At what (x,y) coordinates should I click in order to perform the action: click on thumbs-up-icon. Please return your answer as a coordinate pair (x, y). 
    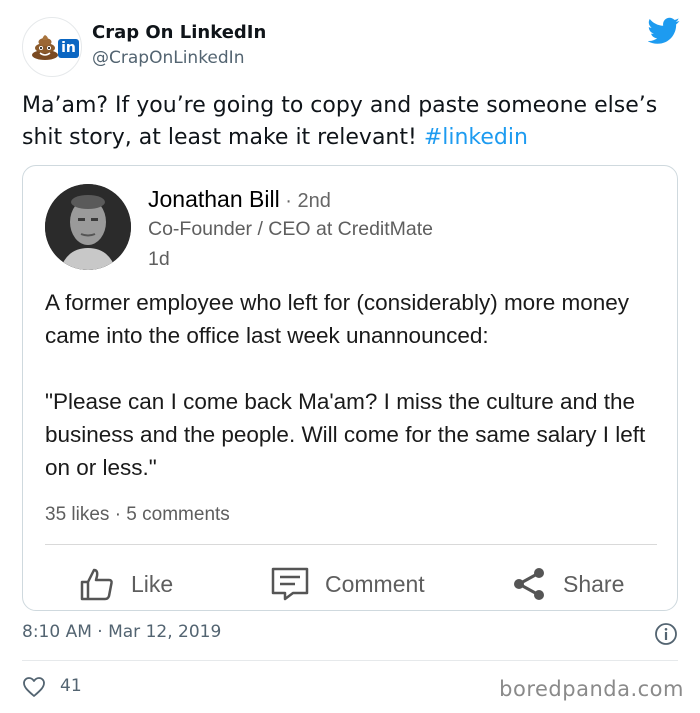
    Looking at the image, I should click on (96, 584).